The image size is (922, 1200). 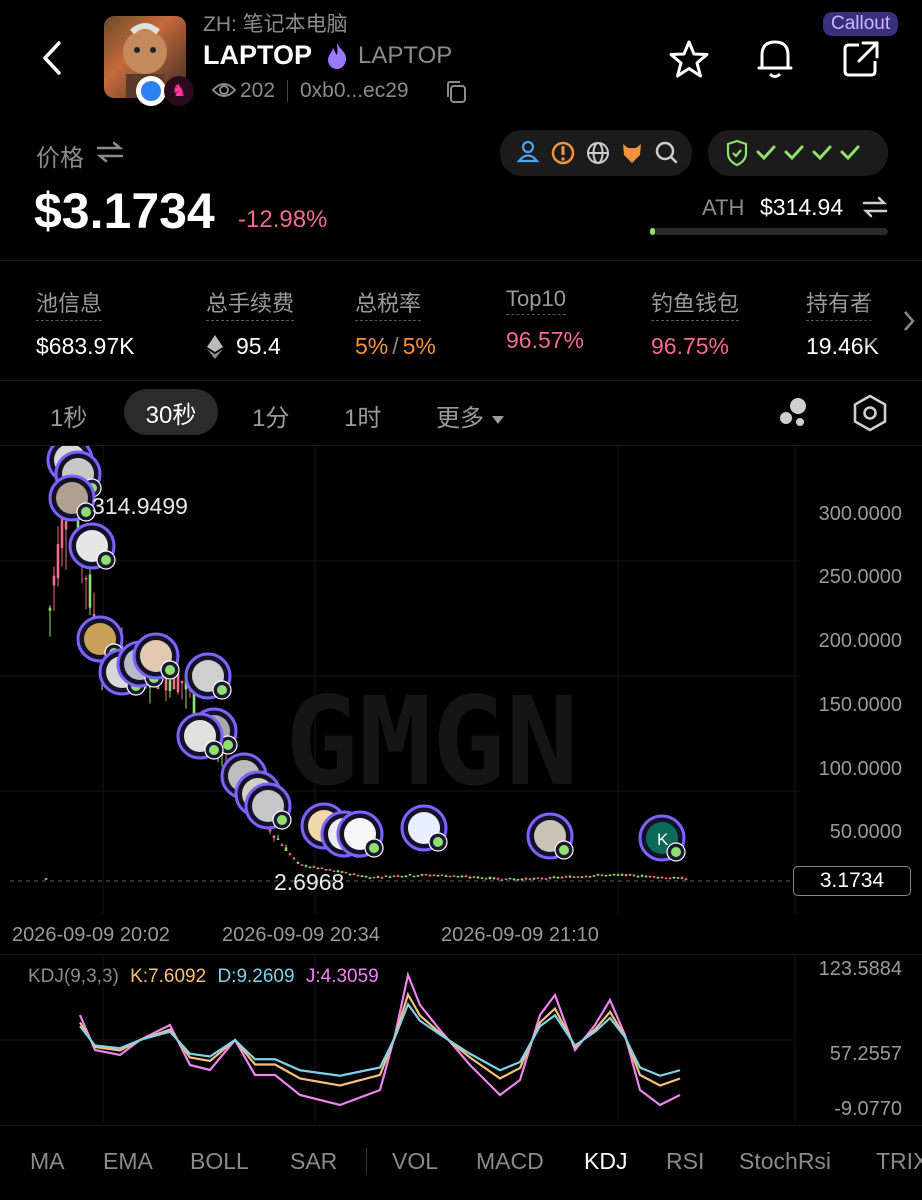 What do you see at coordinates (662, 838) in the screenshot?
I see `trader-avatar: K` at bounding box center [662, 838].